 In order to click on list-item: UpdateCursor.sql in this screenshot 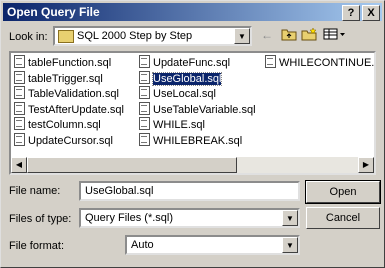, I will do `click(69, 140)`.